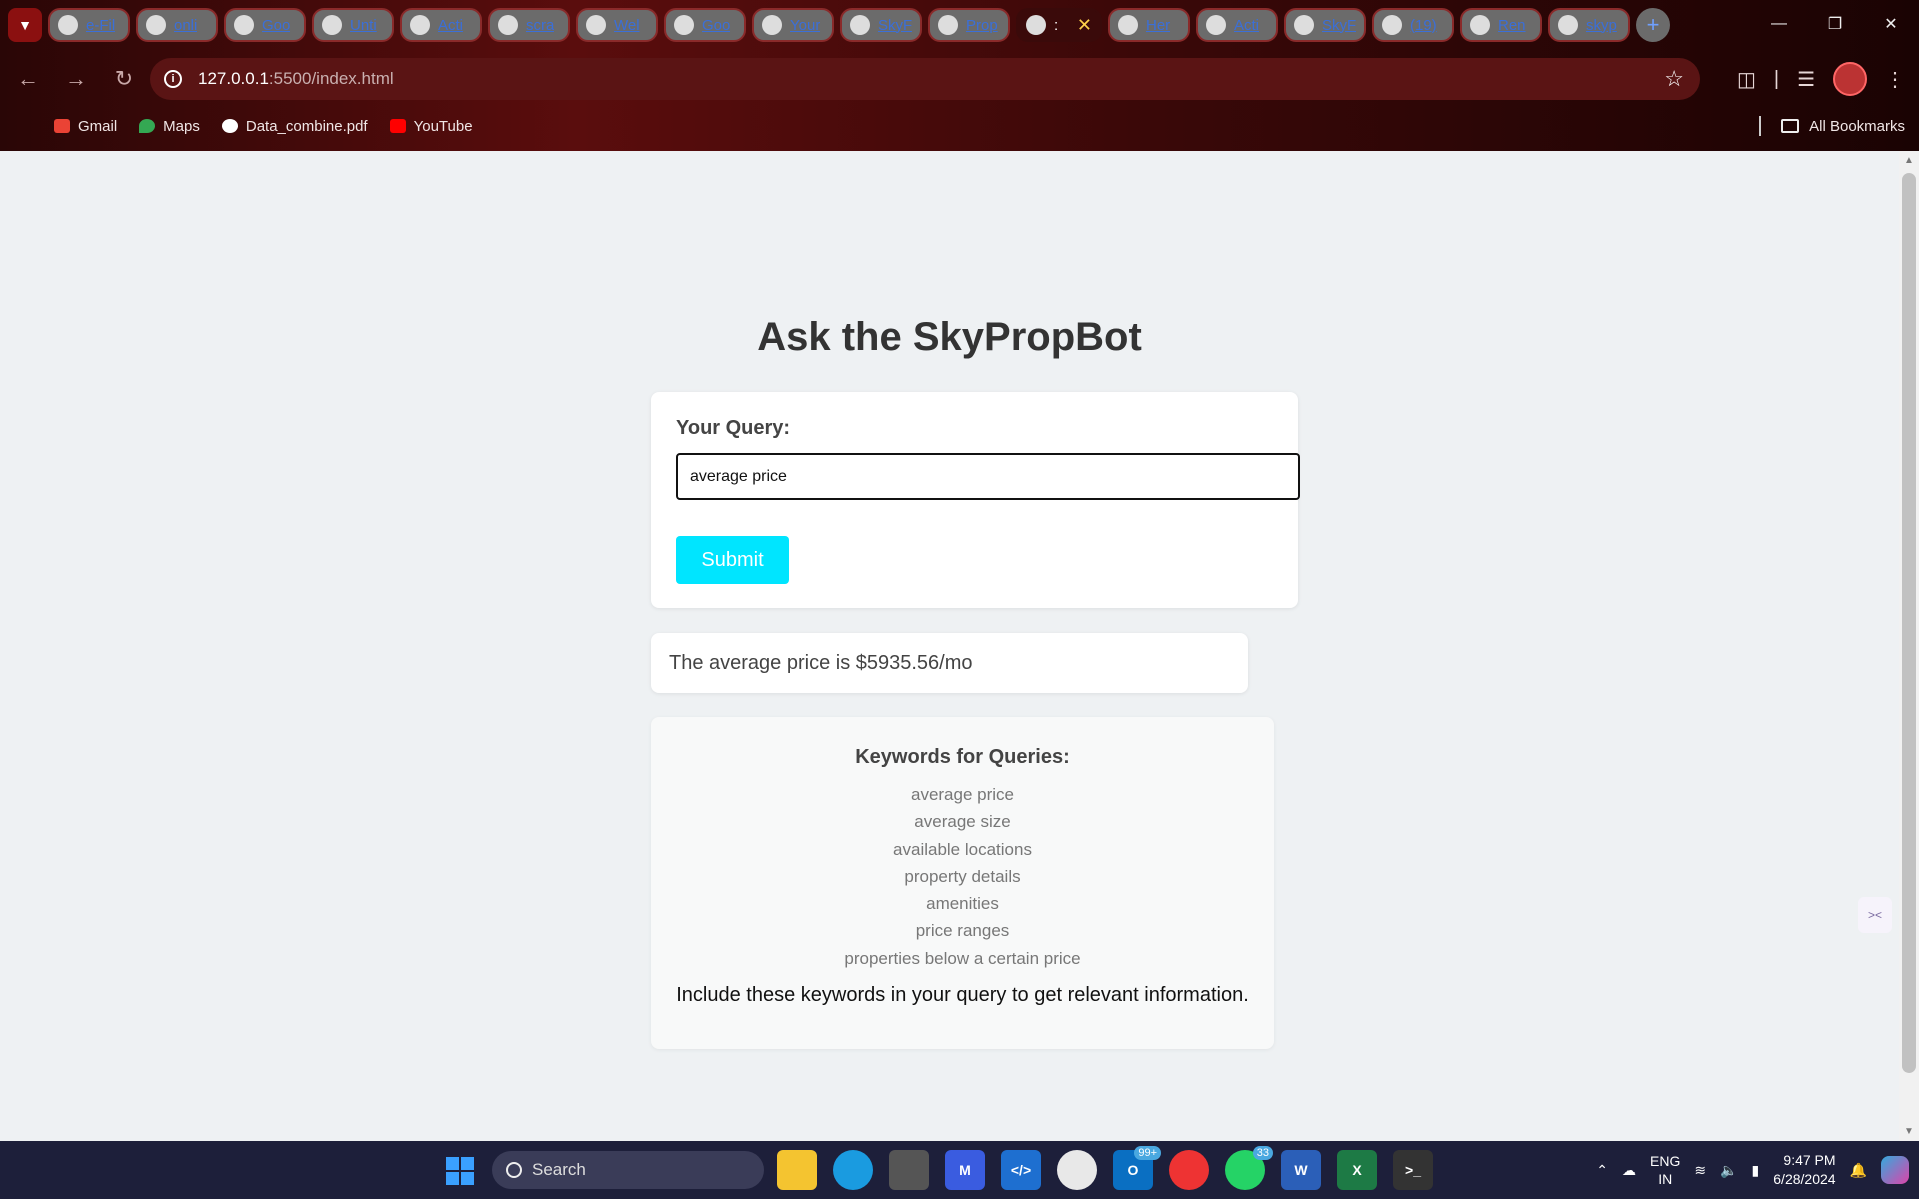 Image resolution: width=1919 pixels, height=1199 pixels. What do you see at coordinates (353, 25) in the screenshot?
I see `browser-tab: Unti` at bounding box center [353, 25].